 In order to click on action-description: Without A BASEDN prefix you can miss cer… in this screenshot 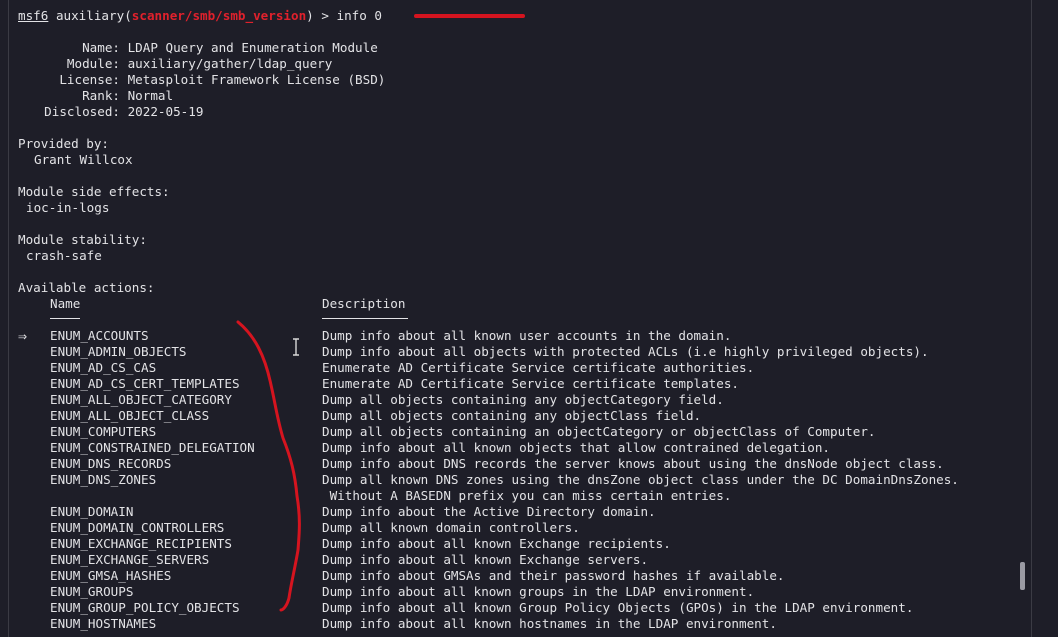, I will do `click(527, 495)`.